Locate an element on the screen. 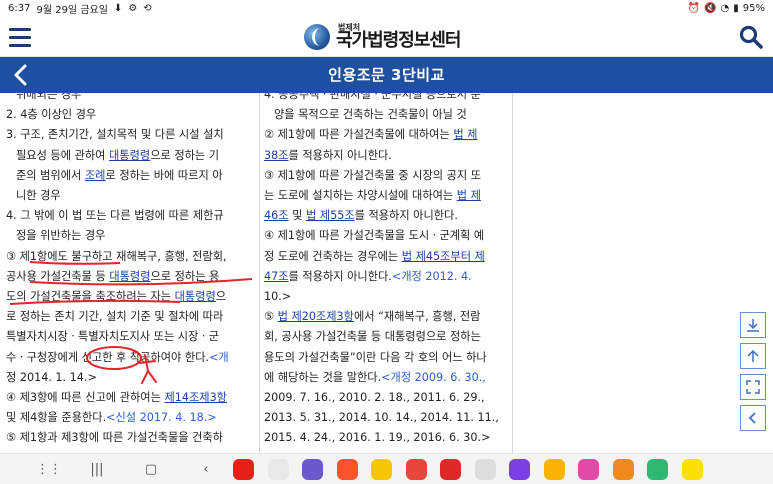 This screenshot has height=484, width=773. law-text: 로 정하는 바에 따르지 아 is located at coordinates (164, 175).